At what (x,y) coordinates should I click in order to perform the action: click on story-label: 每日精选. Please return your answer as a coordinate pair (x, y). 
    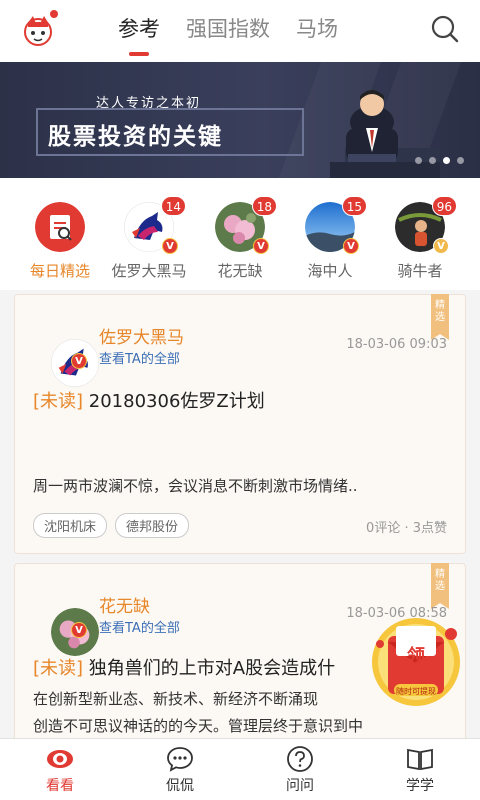
    Looking at the image, I should click on (59, 271).